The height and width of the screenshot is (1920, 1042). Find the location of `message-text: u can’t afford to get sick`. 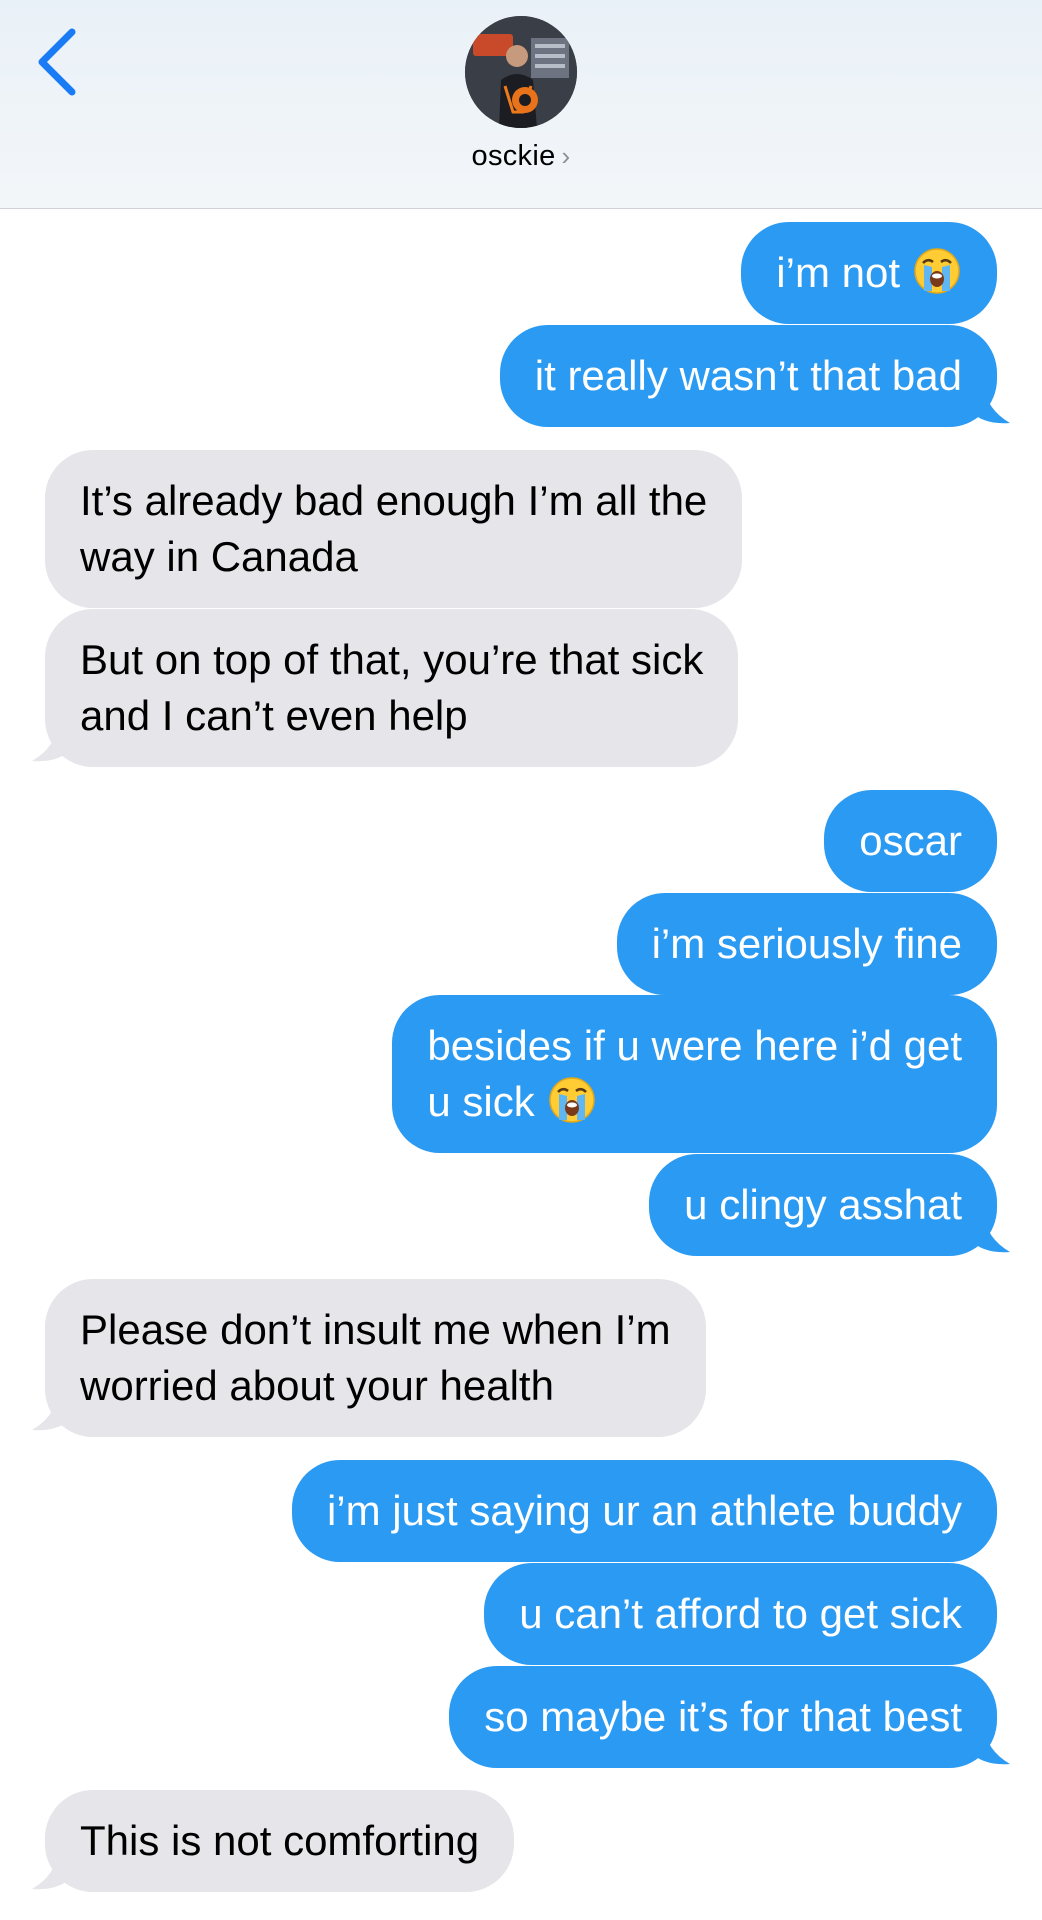

message-text: u can’t afford to get sick is located at coordinates (740, 1613).